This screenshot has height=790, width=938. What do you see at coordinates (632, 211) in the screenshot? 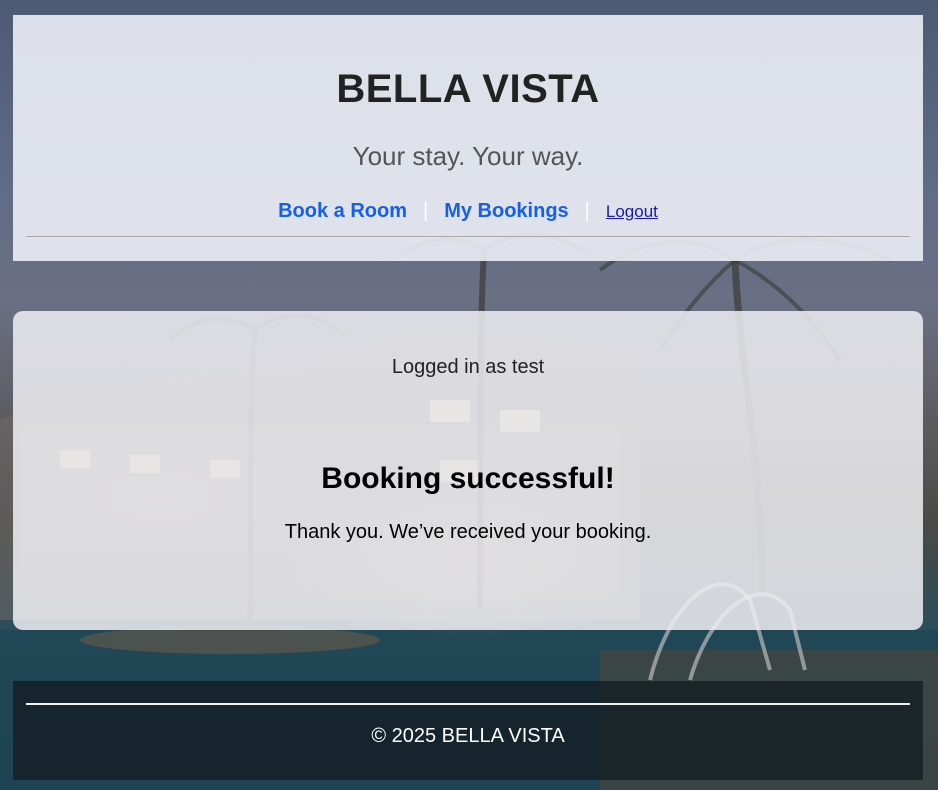
I see `logout-link: Logout` at bounding box center [632, 211].